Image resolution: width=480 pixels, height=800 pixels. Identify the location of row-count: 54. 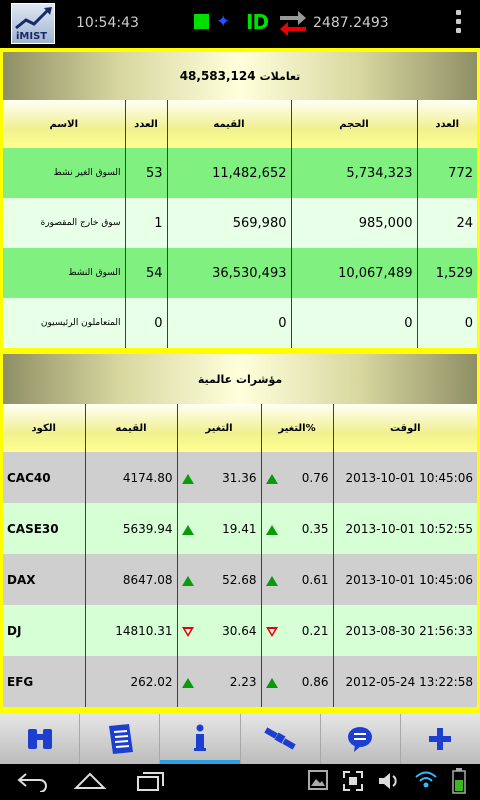
(146, 273).